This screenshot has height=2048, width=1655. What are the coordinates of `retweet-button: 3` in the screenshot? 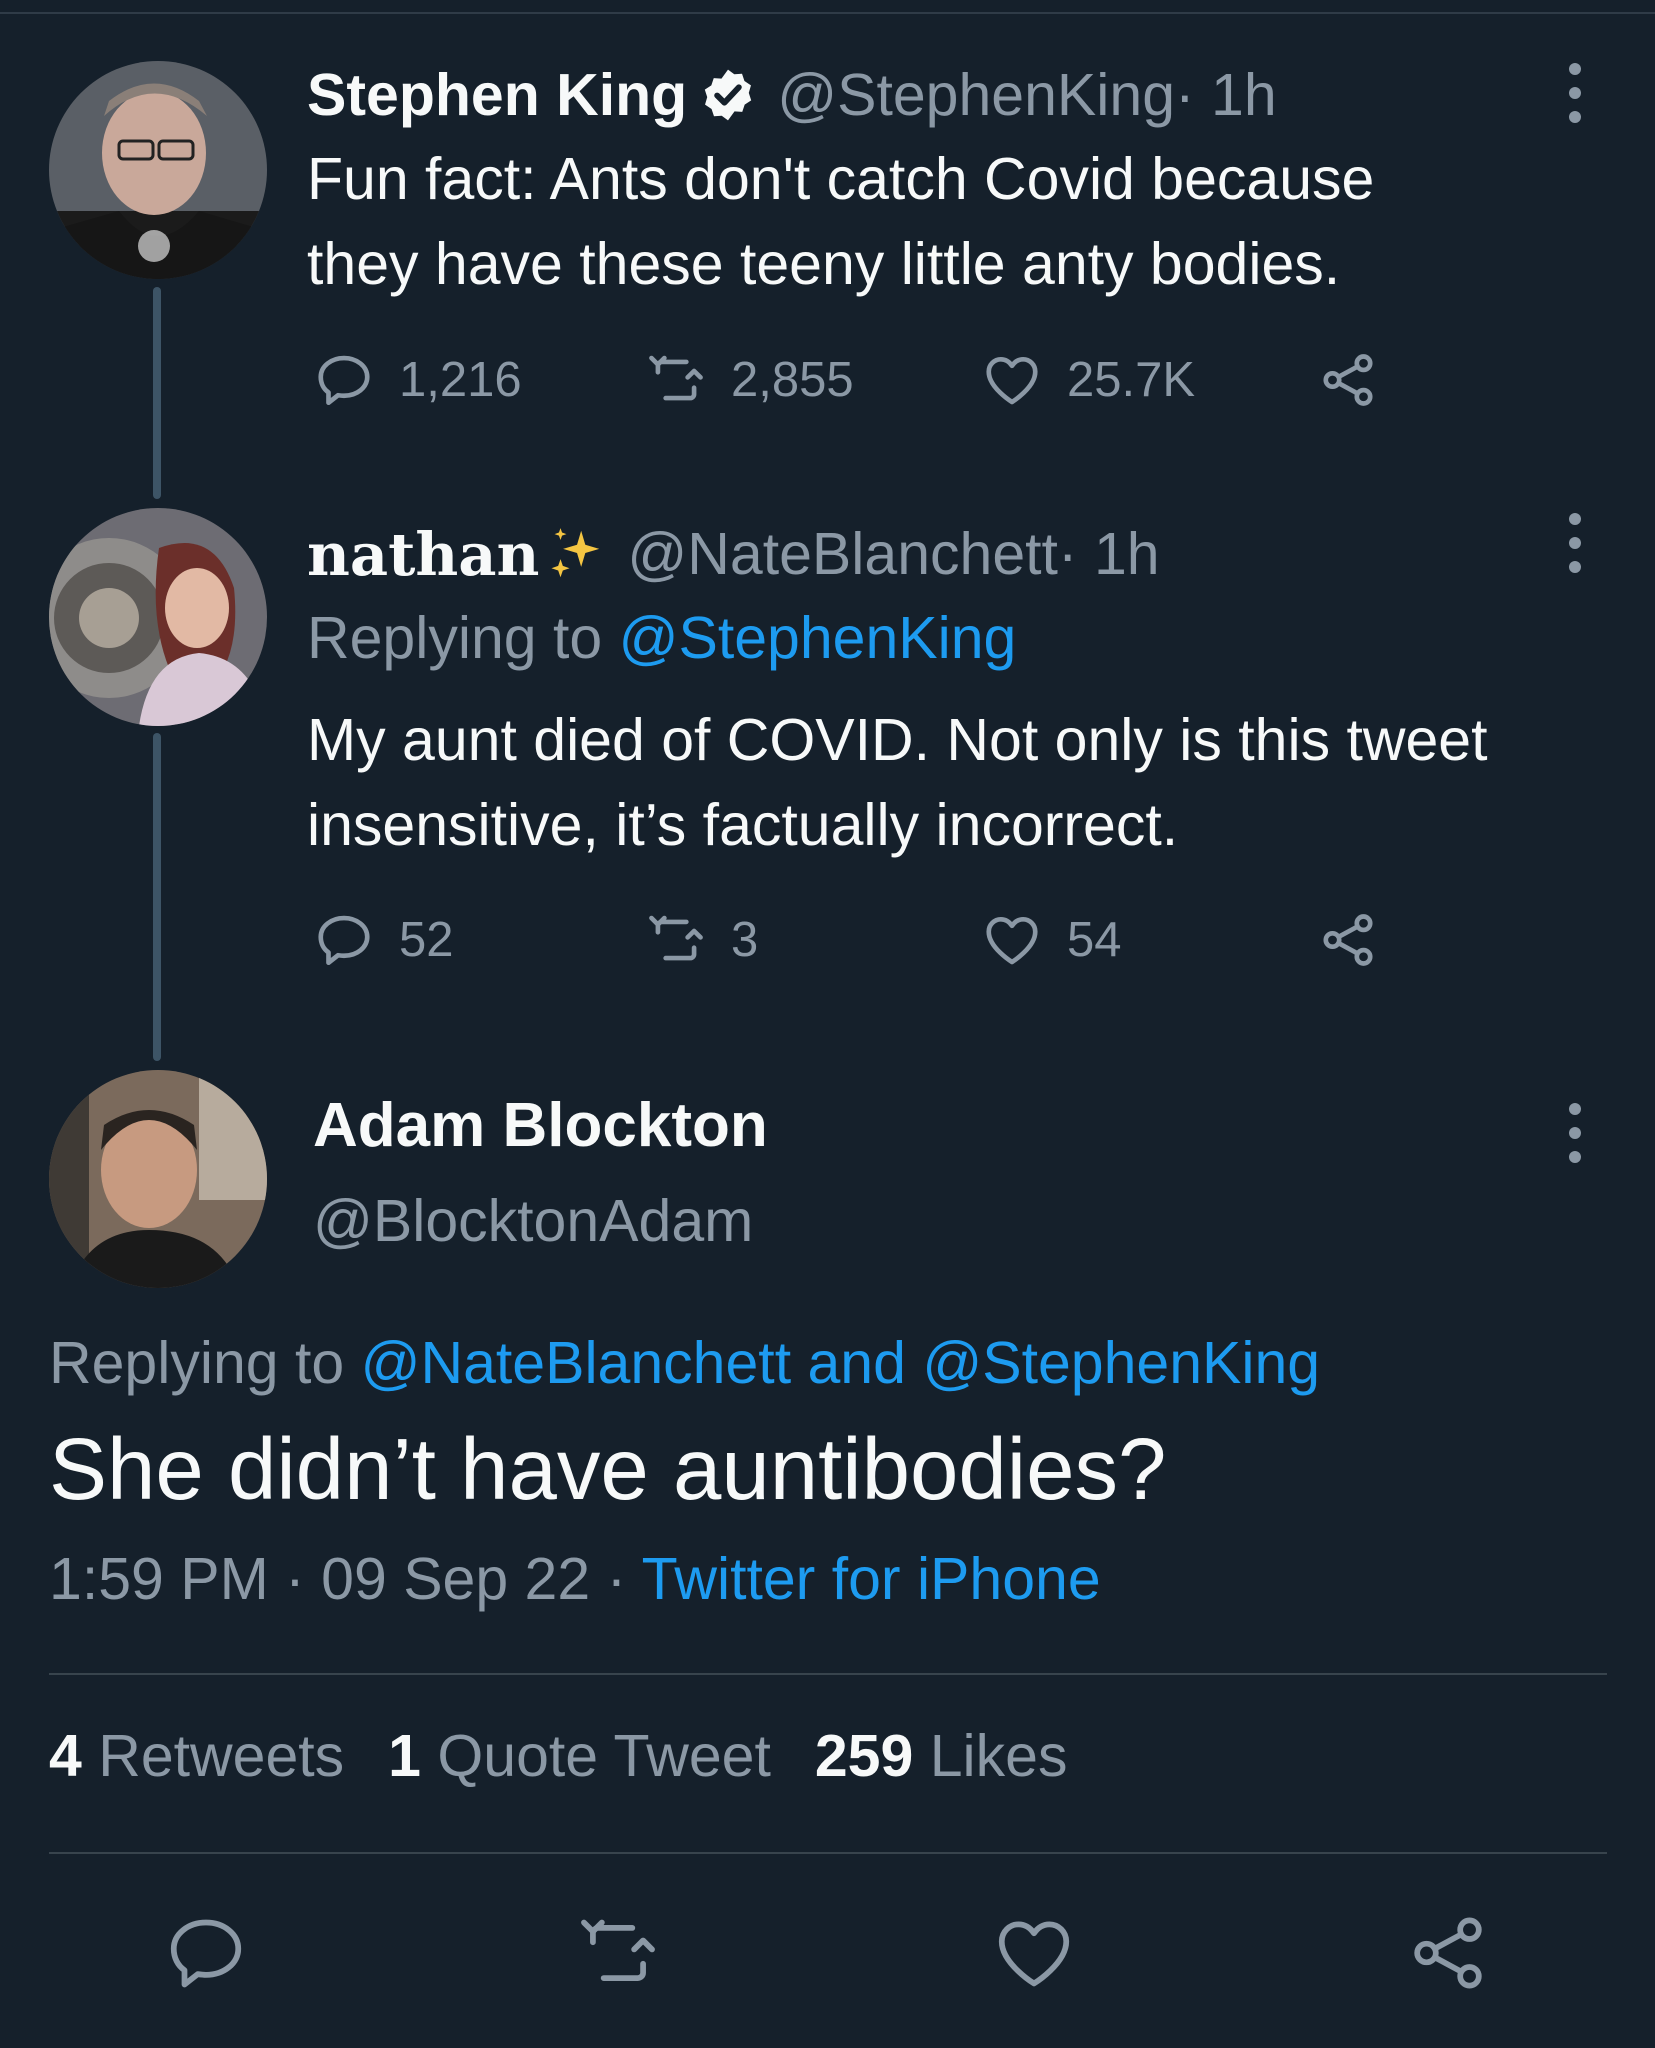 It's located at (701, 940).